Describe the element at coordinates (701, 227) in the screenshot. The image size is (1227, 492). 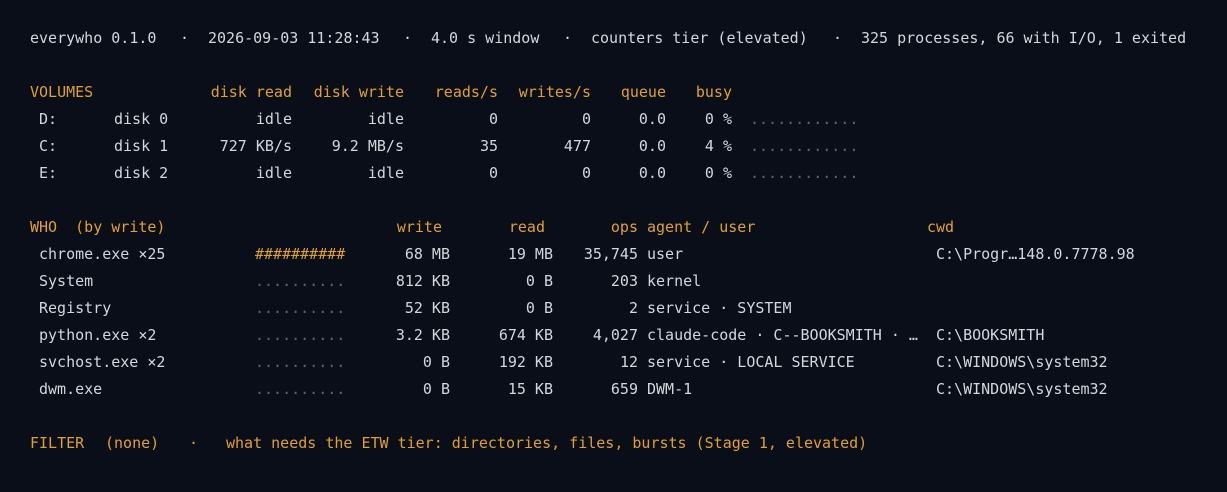
I see `col-agent-user: agent / user` at that location.